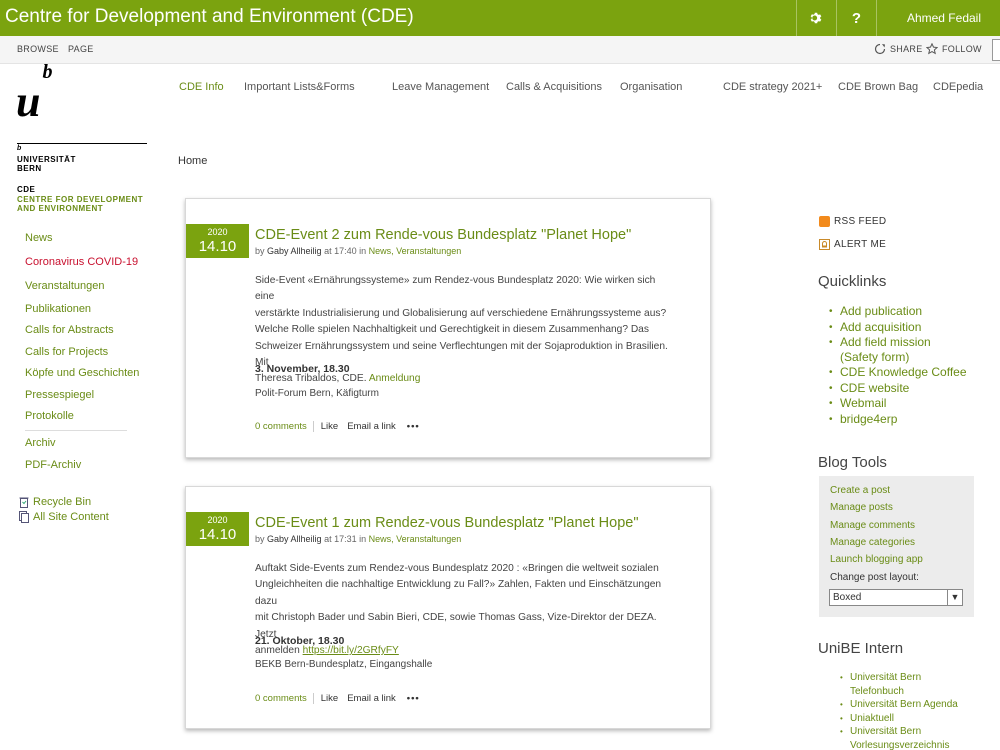 The height and width of the screenshot is (750, 1000). Describe the element at coordinates (81, 262) in the screenshot. I see `leftnav-covid: Coronavirus COVID-19` at that location.